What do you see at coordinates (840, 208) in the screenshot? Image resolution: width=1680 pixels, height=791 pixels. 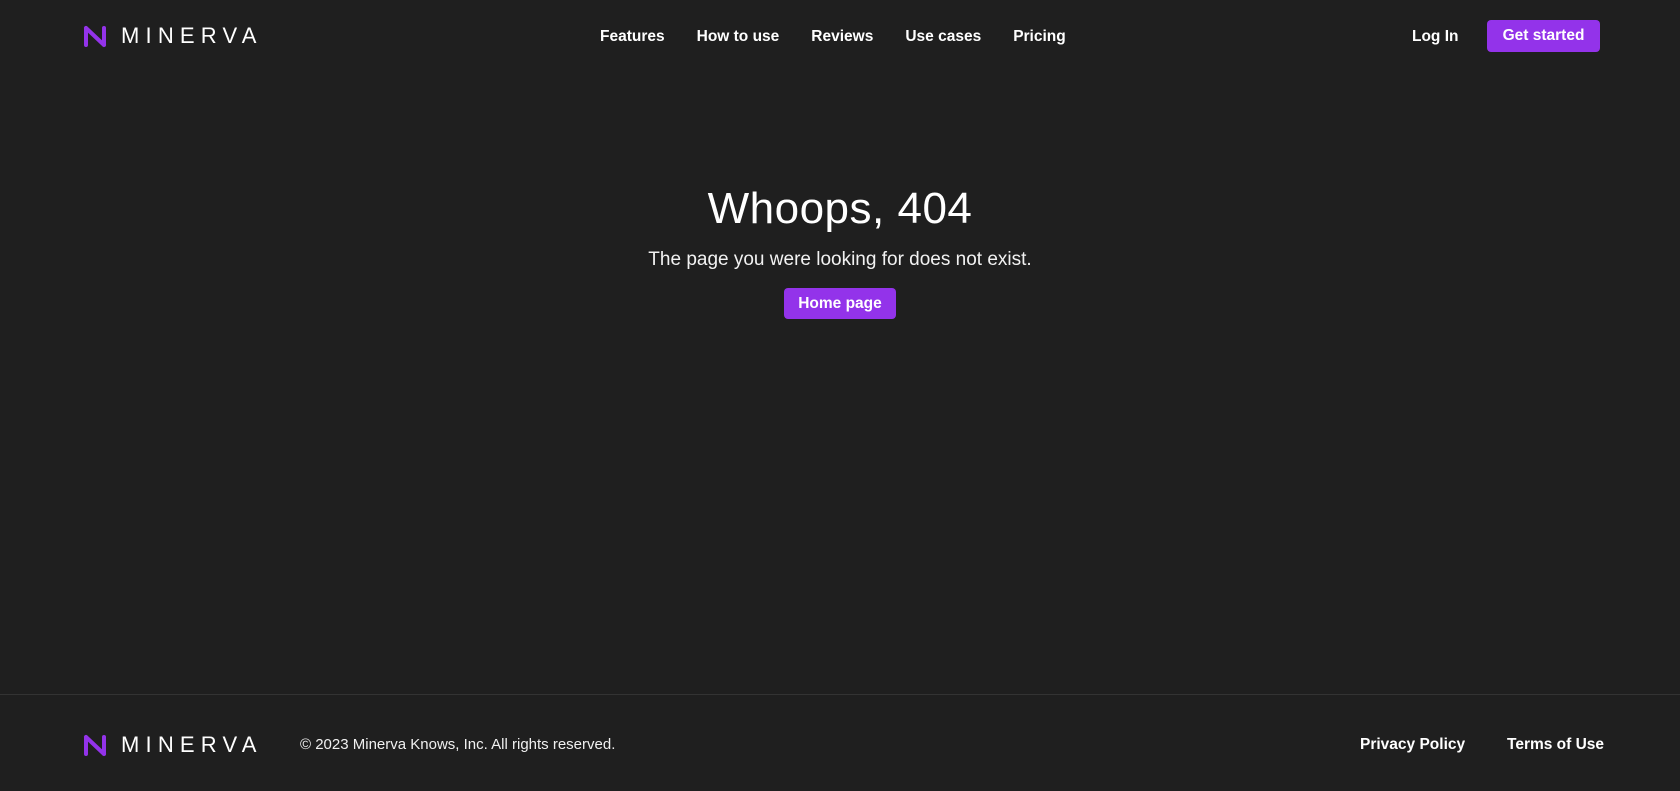 I see `error-title: Whoops, 404` at bounding box center [840, 208].